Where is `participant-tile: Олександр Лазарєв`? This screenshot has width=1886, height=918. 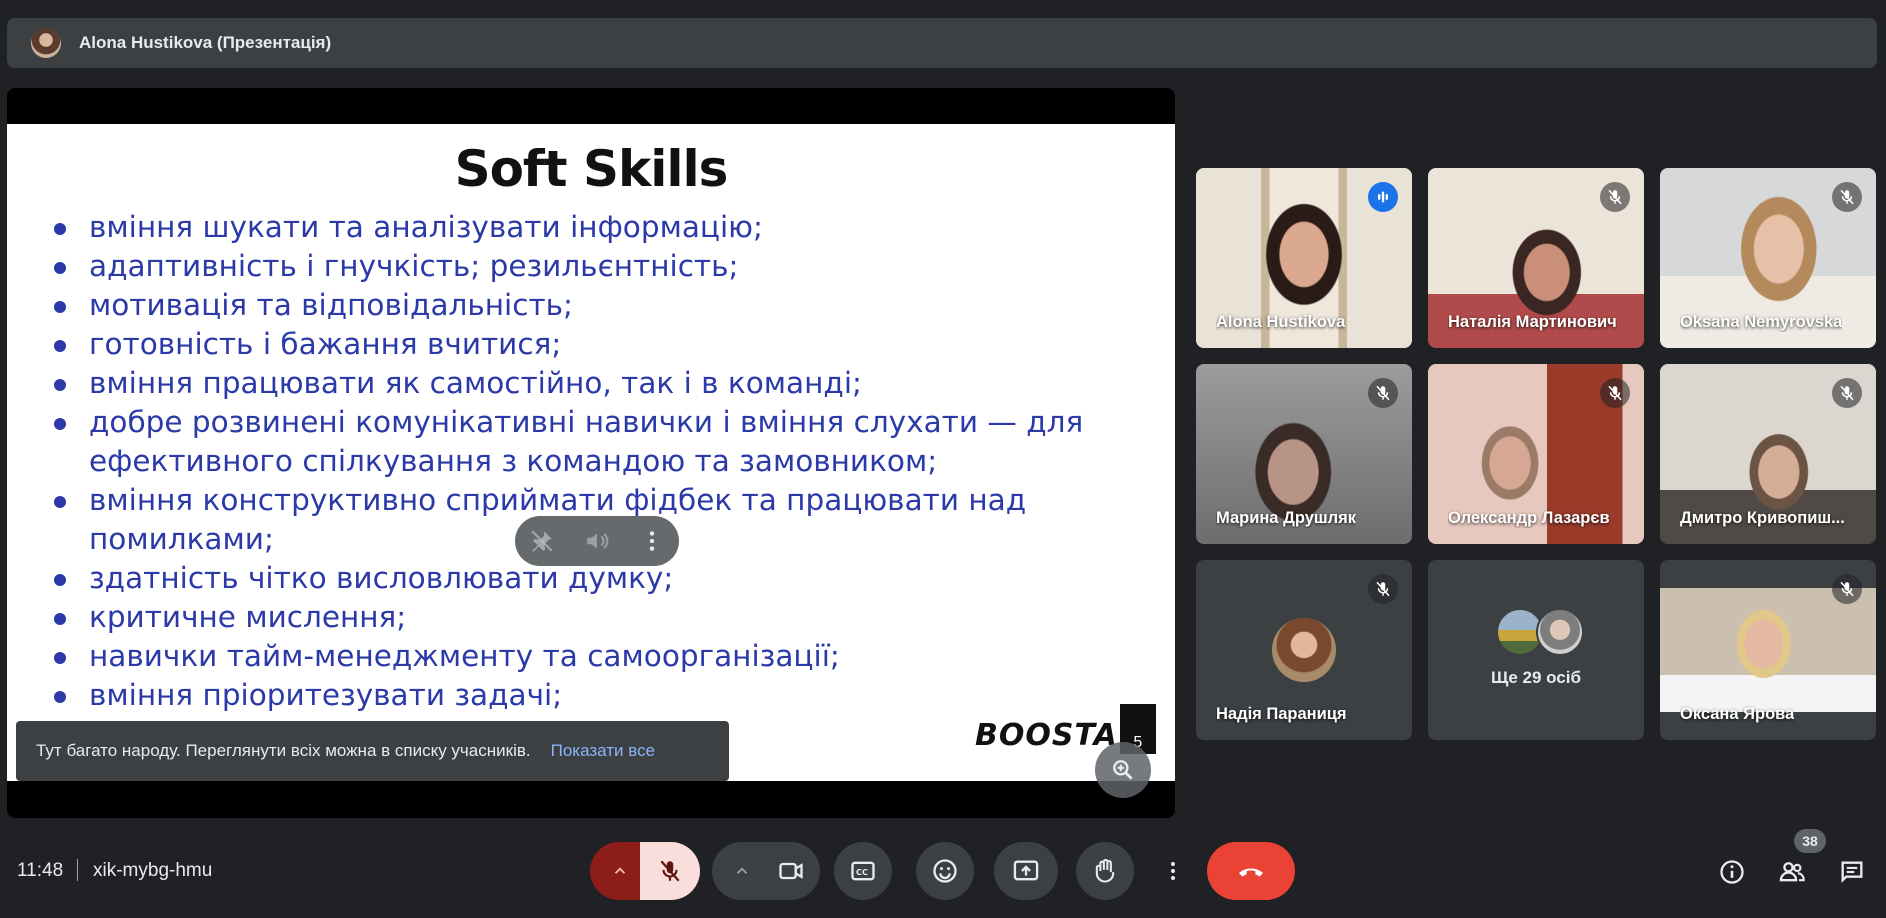
participant-tile: Олександр Лазарєв is located at coordinates (1536, 454).